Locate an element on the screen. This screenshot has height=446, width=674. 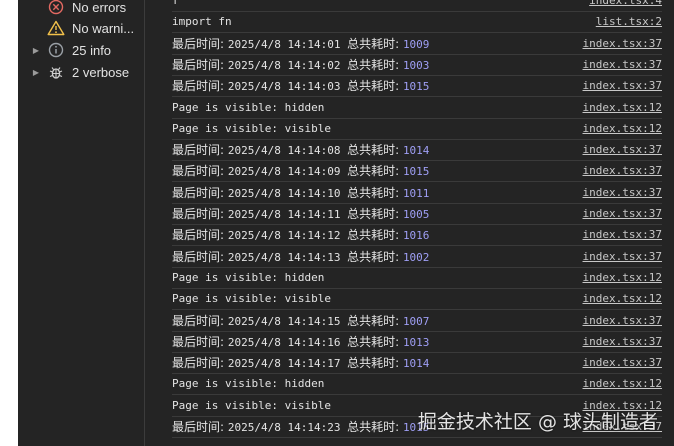
log-message: 最后时间: 2025/4/8 14:14:09 总共耗时: 1015 is located at coordinates (373, 170).